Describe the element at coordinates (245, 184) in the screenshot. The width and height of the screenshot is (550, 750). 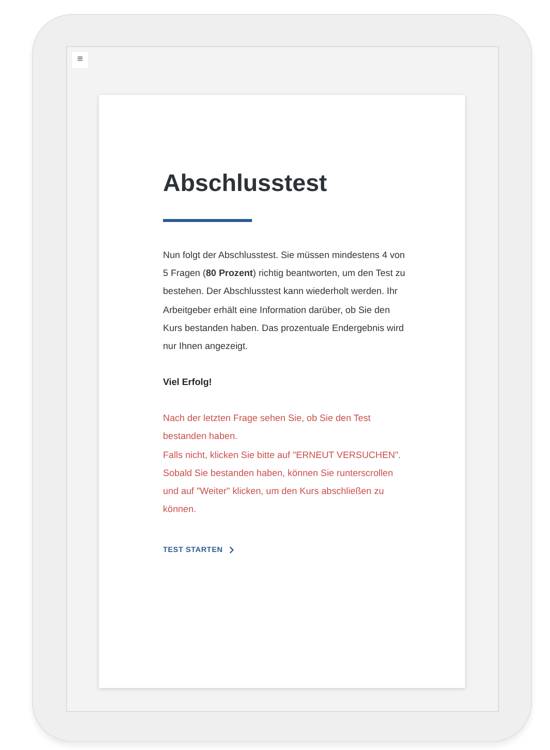
I see `page-title: Abschlusstest` at that location.